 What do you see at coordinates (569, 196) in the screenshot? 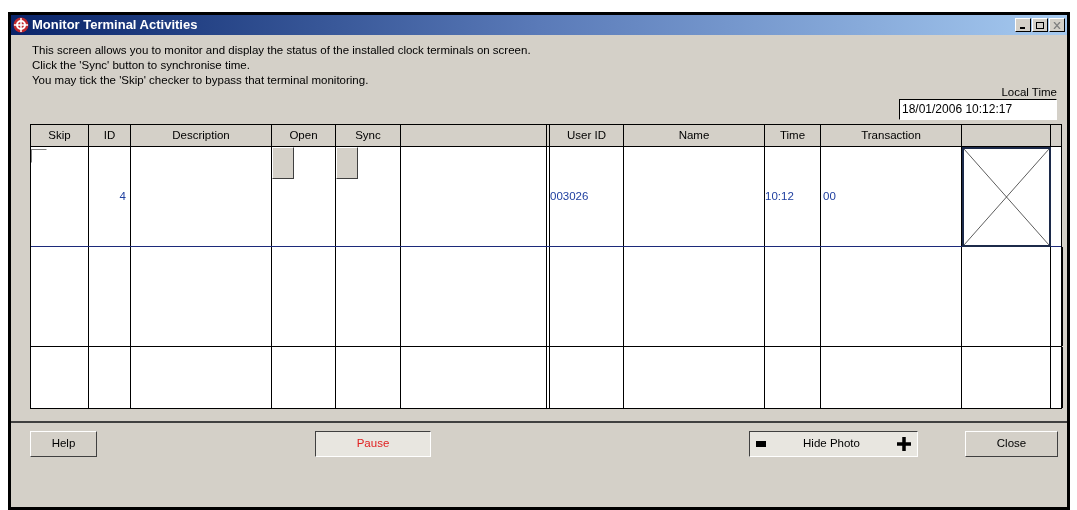
I see `table-cell-text: 003026` at bounding box center [569, 196].